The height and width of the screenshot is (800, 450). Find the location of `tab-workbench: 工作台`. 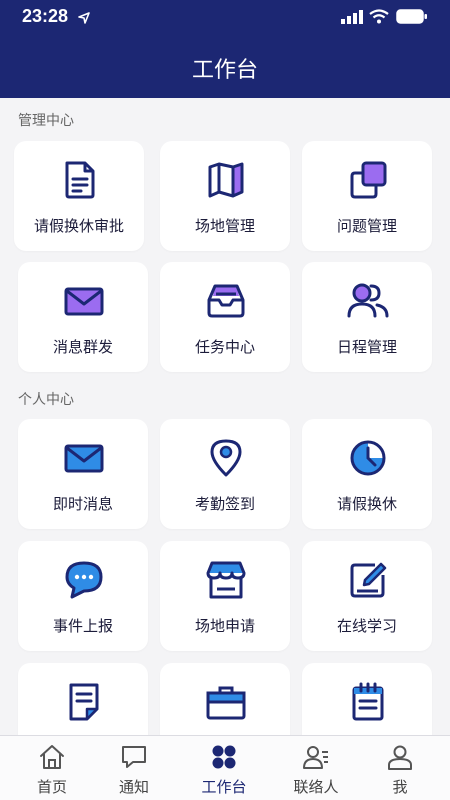

tab-workbench: 工作台 is located at coordinates (224, 768).